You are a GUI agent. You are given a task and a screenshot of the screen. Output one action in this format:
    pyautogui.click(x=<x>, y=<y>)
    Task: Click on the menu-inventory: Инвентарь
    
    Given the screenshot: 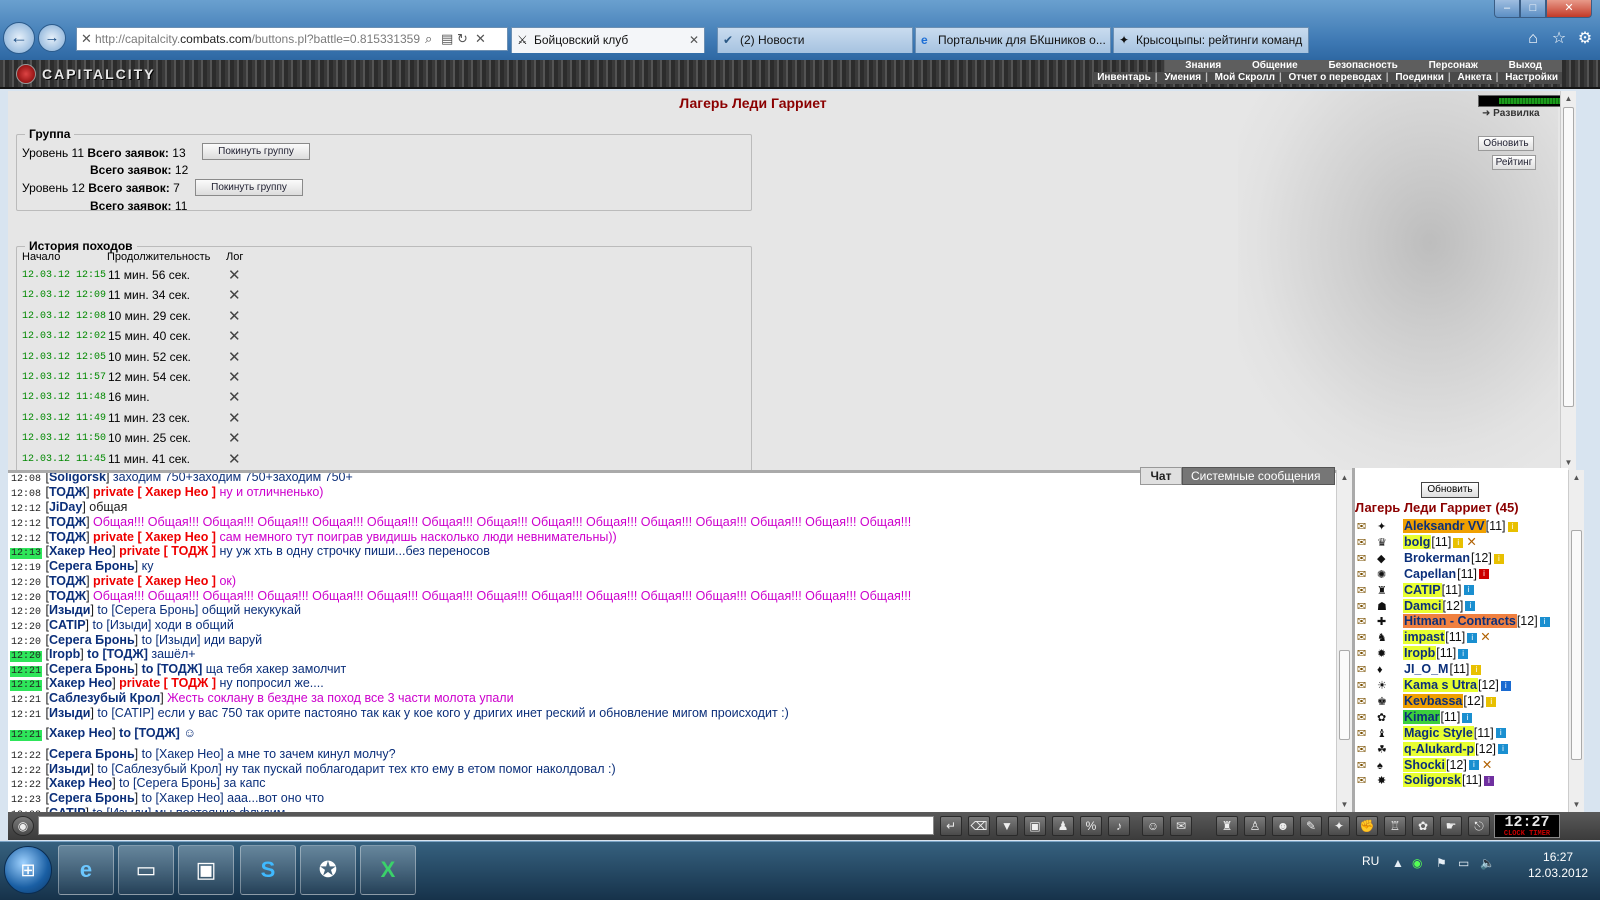 What is the action you would take?
    pyautogui.click(x=1124, y=78)
    